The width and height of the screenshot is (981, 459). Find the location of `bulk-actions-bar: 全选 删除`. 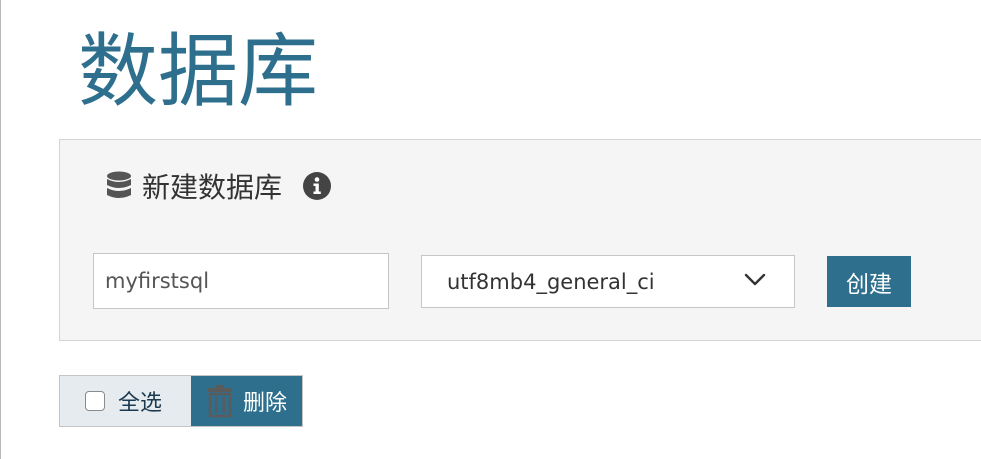

bulk-actions-bar: 全选 删除 is located at coordinates (181, 401).